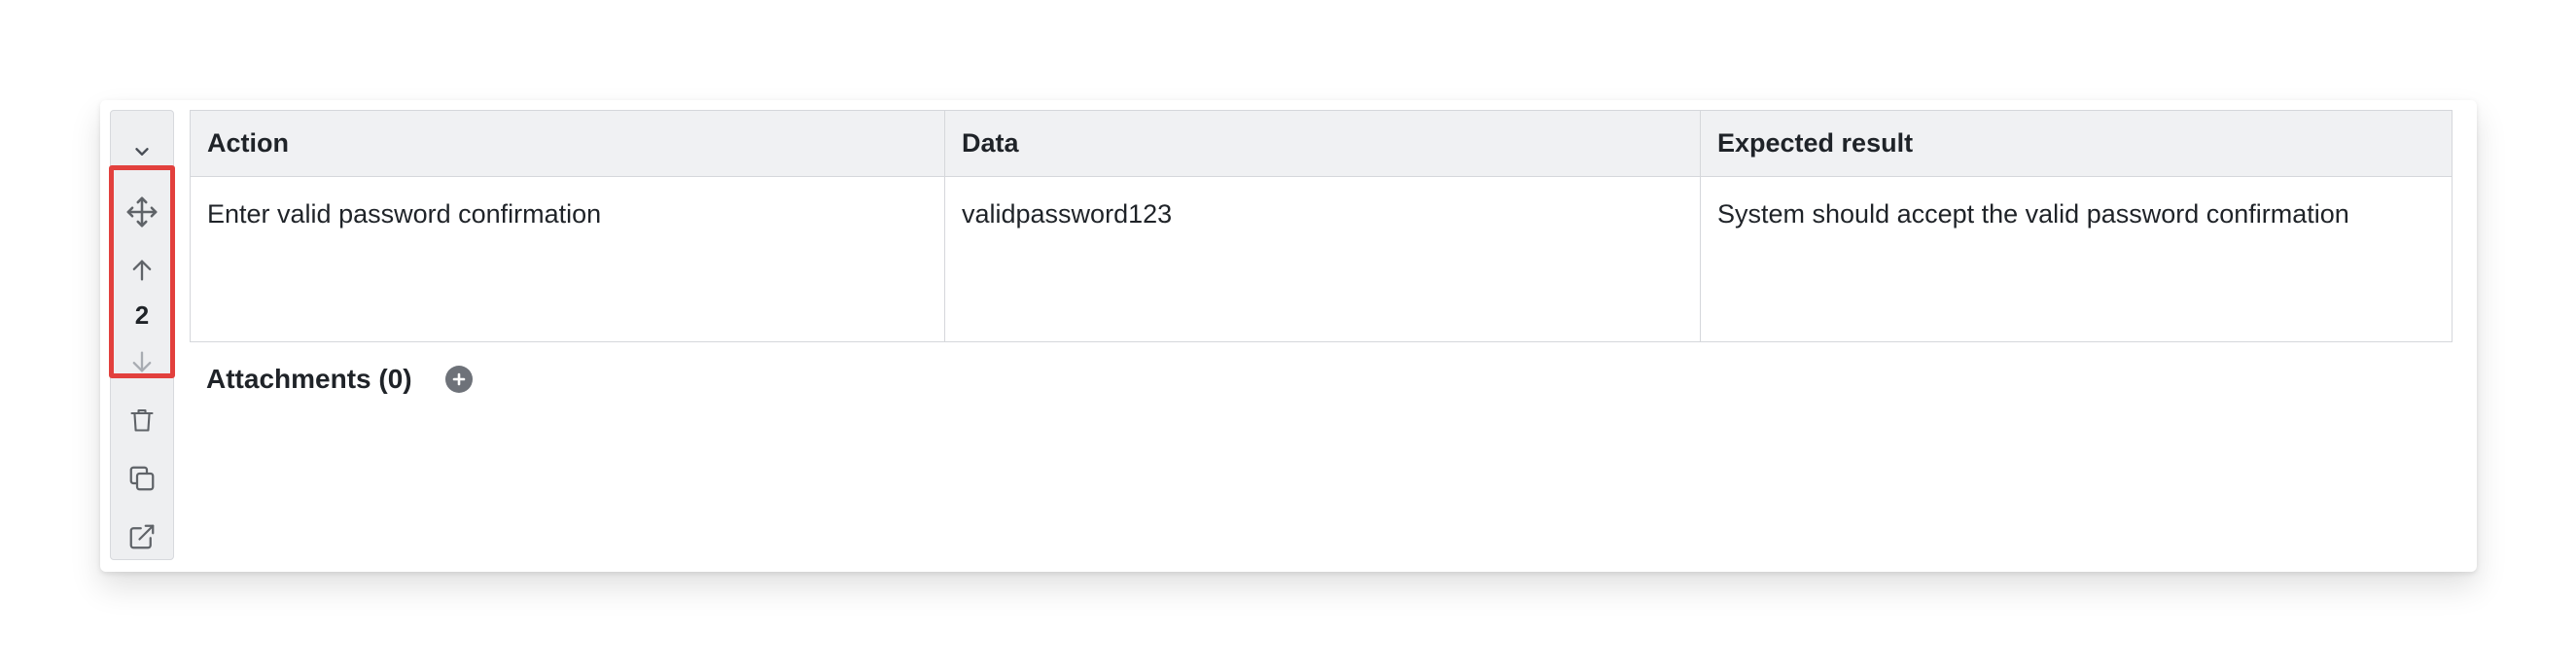 This screenshot has height=670, width=2576. Describe the element at coordinates (142, 315) in the screenshot. I see `step-number: 2` at that location.